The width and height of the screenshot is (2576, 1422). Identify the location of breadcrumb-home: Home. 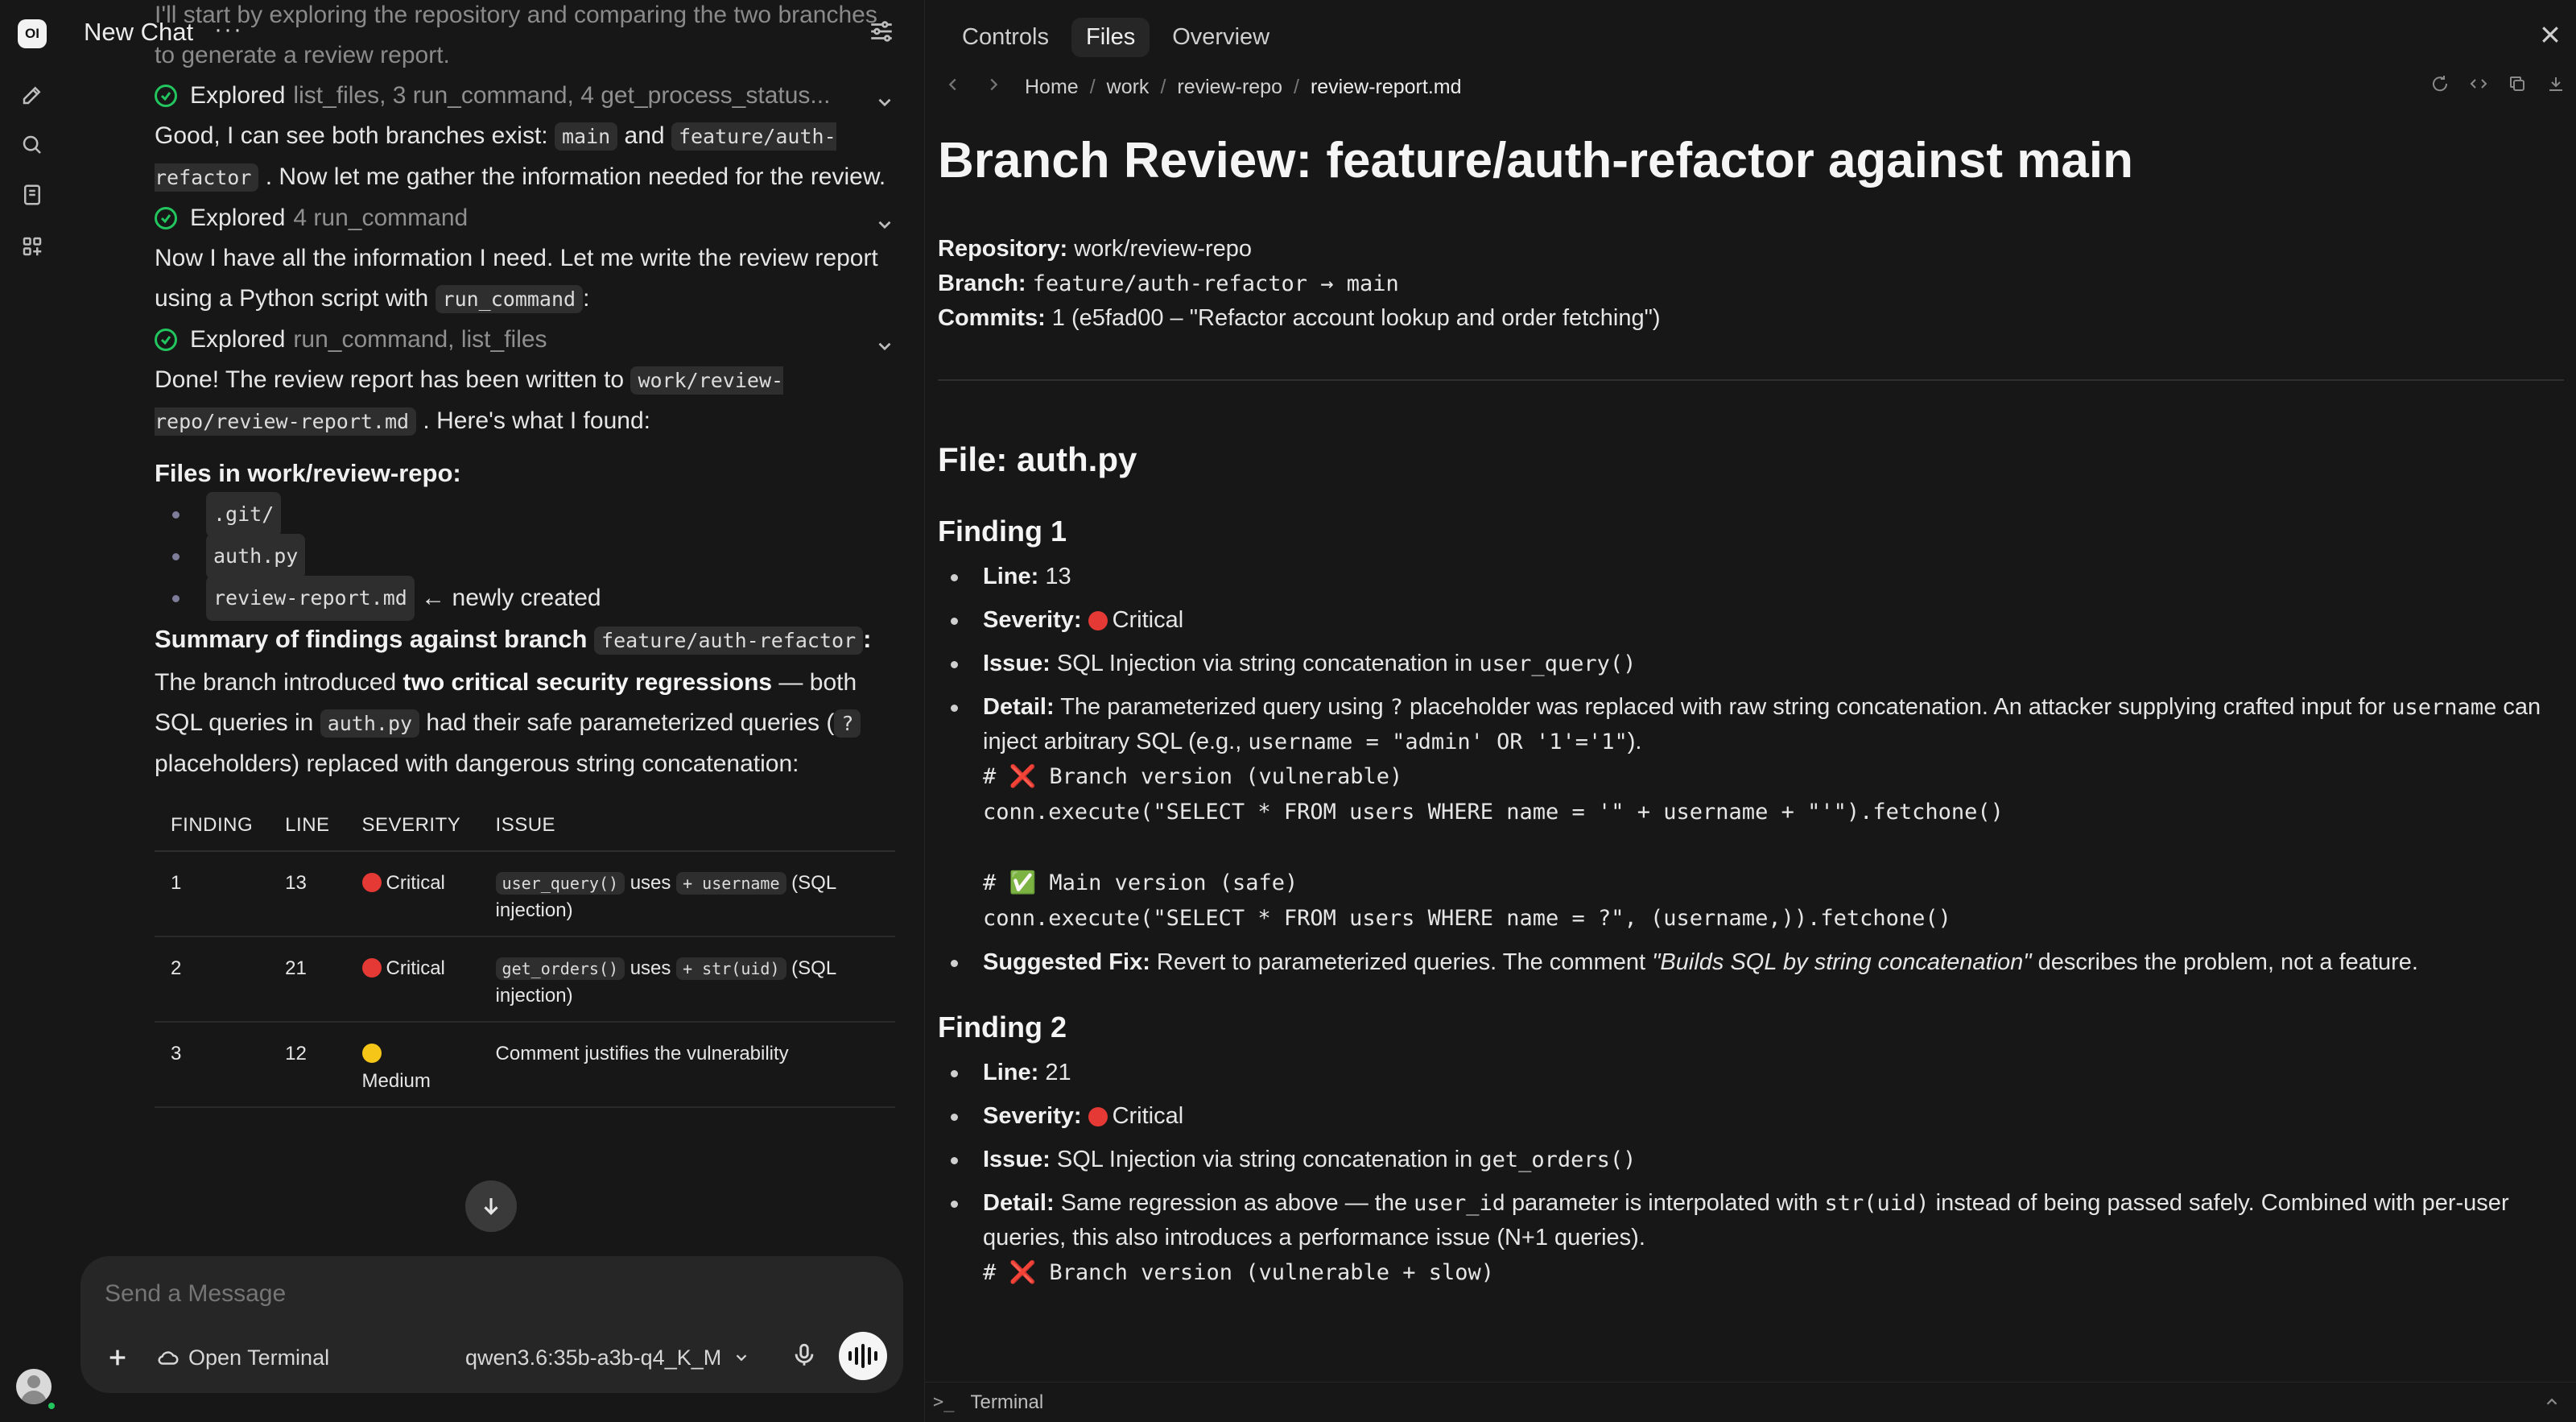
(1052, 87).